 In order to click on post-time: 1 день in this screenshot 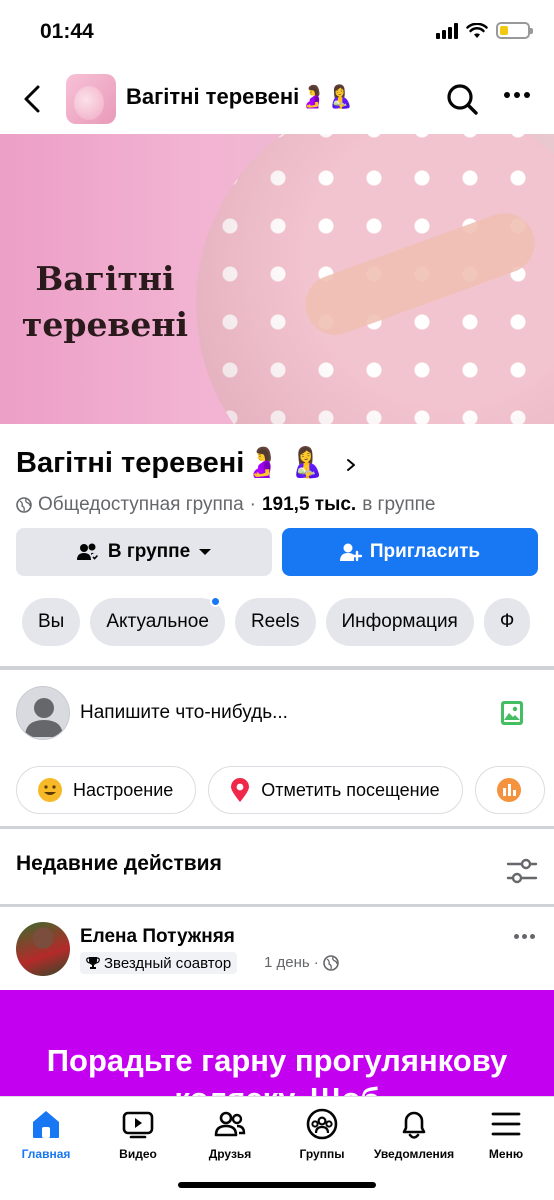, I will do `click(287, 962)`.